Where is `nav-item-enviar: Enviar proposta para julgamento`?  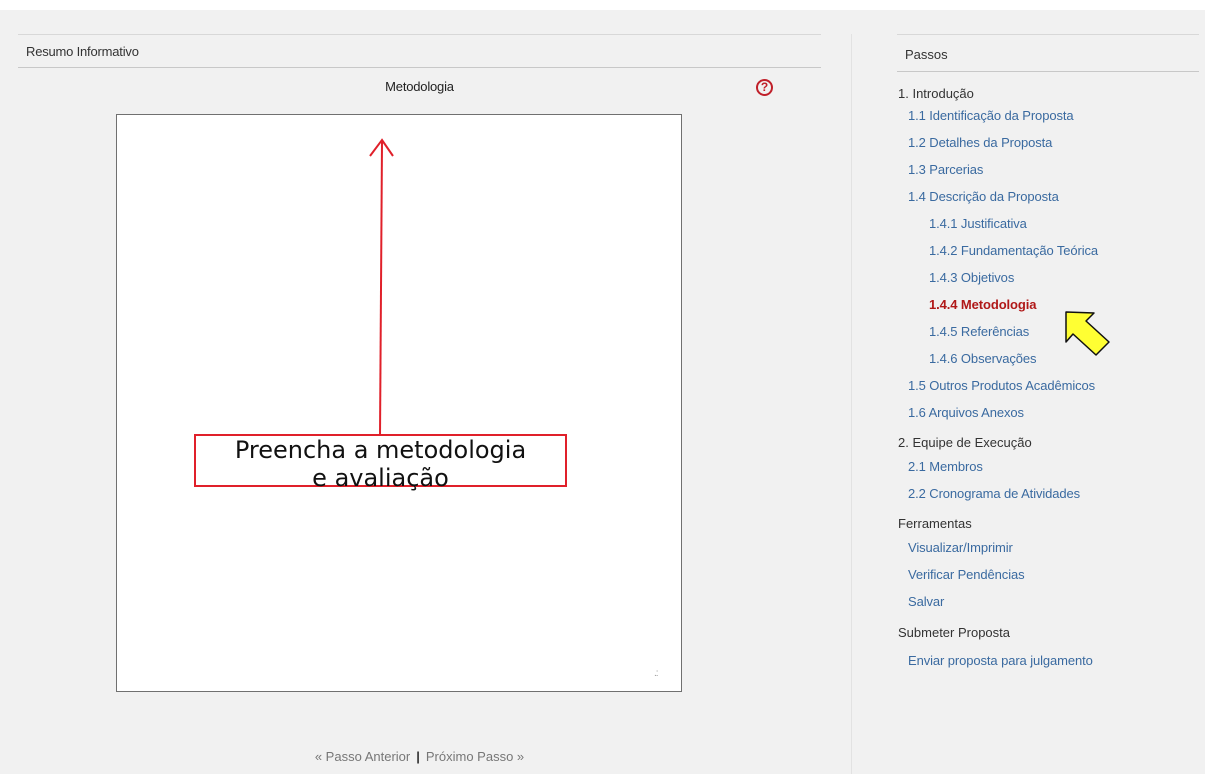
nav-item-enviar: Enviar proposta para julgamento is located at coordinates (1000, 660).